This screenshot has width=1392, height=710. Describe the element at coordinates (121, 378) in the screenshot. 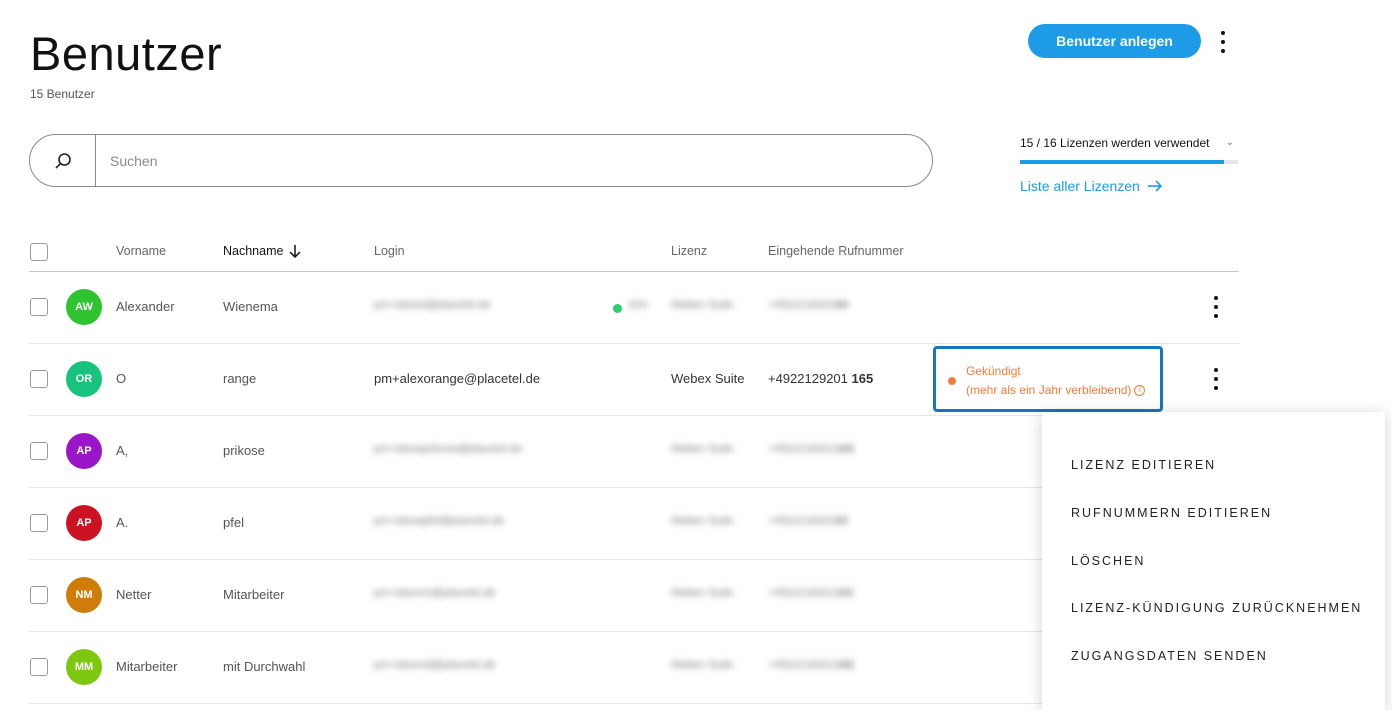

I see `first-name: O` at that location.